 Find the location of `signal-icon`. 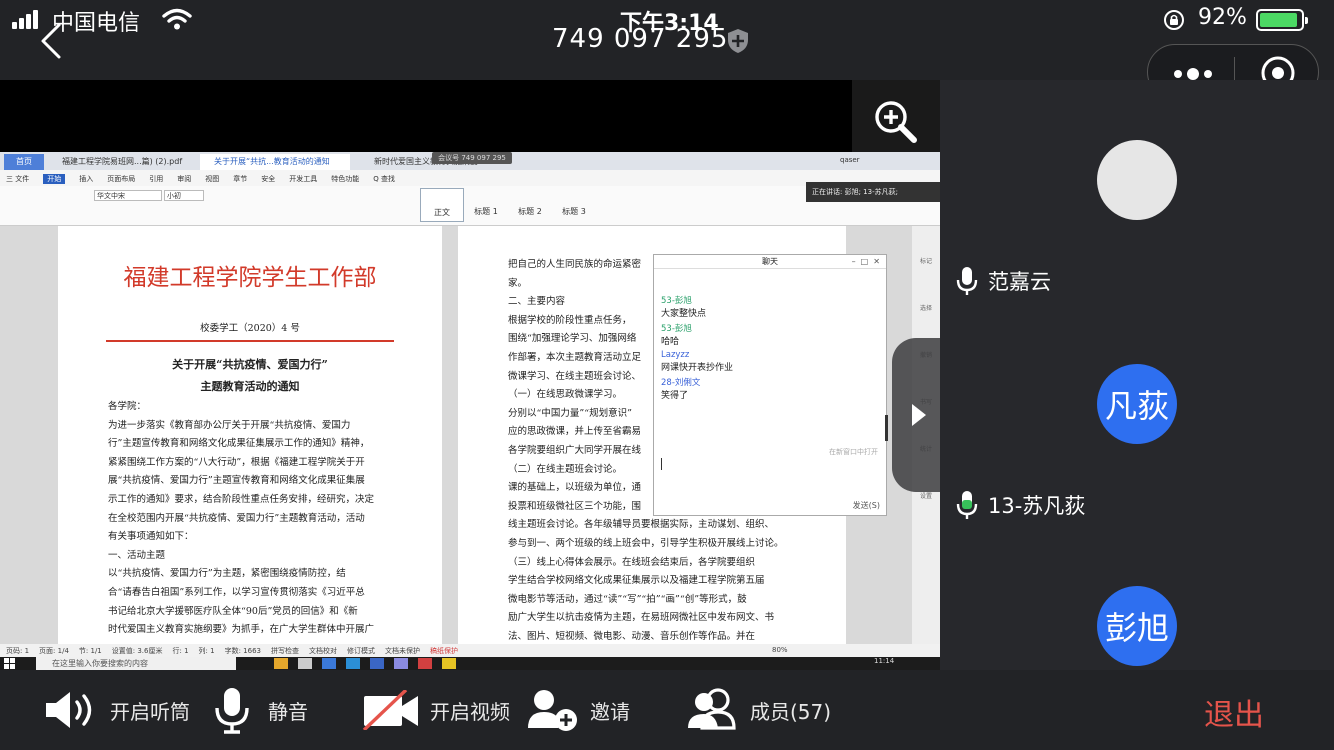

signal-icon is located at coordinates (26, 20).